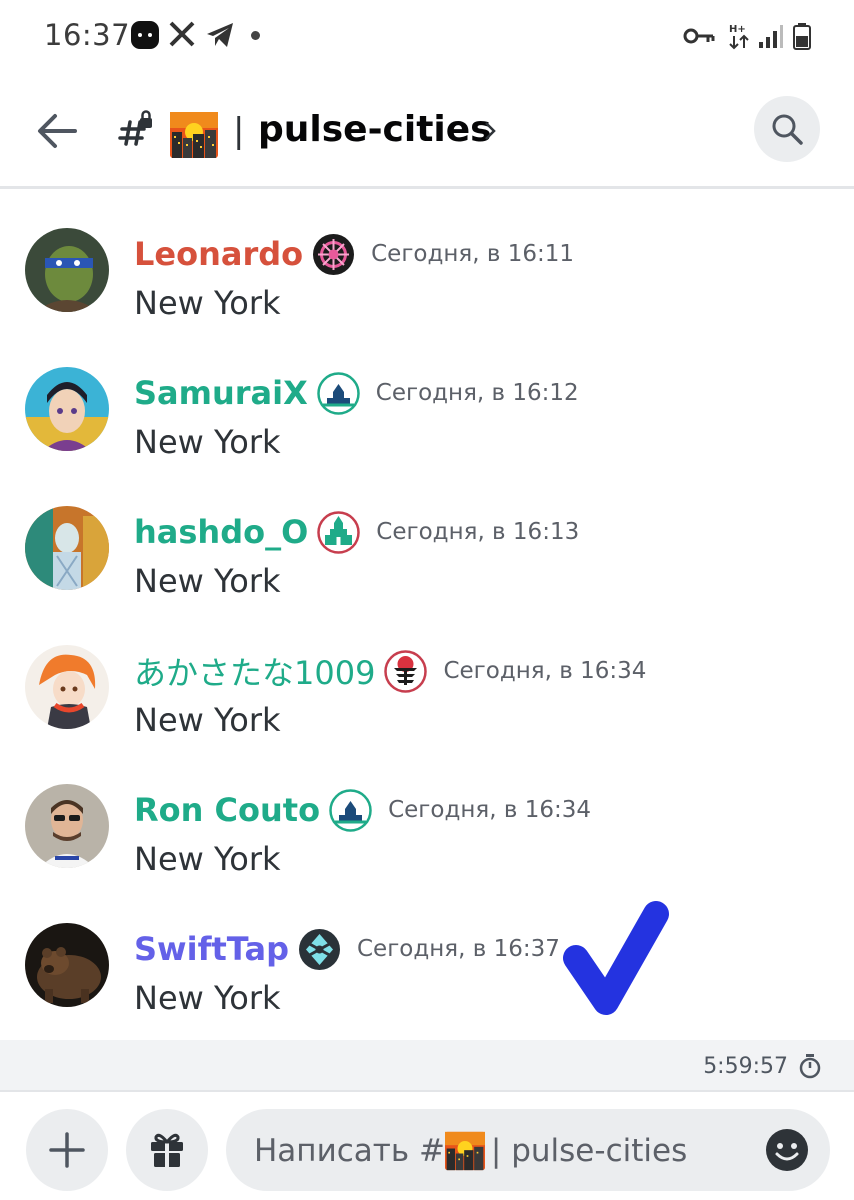 This screenshot has width=854, height=1200. I want to click on message-header: あかさたな1009 Сегодня, в 16:34, so click(390, 671).